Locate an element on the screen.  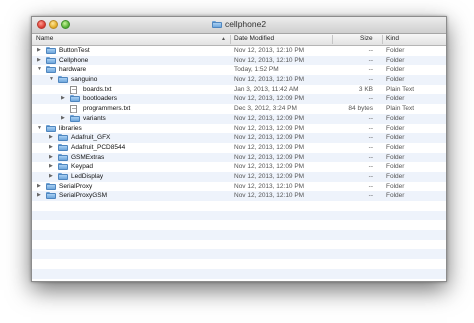
list-item: ▶ Cellphone Nov 12, 2013, 12:10 PM -- Folder is located at coordinates (239, 60).